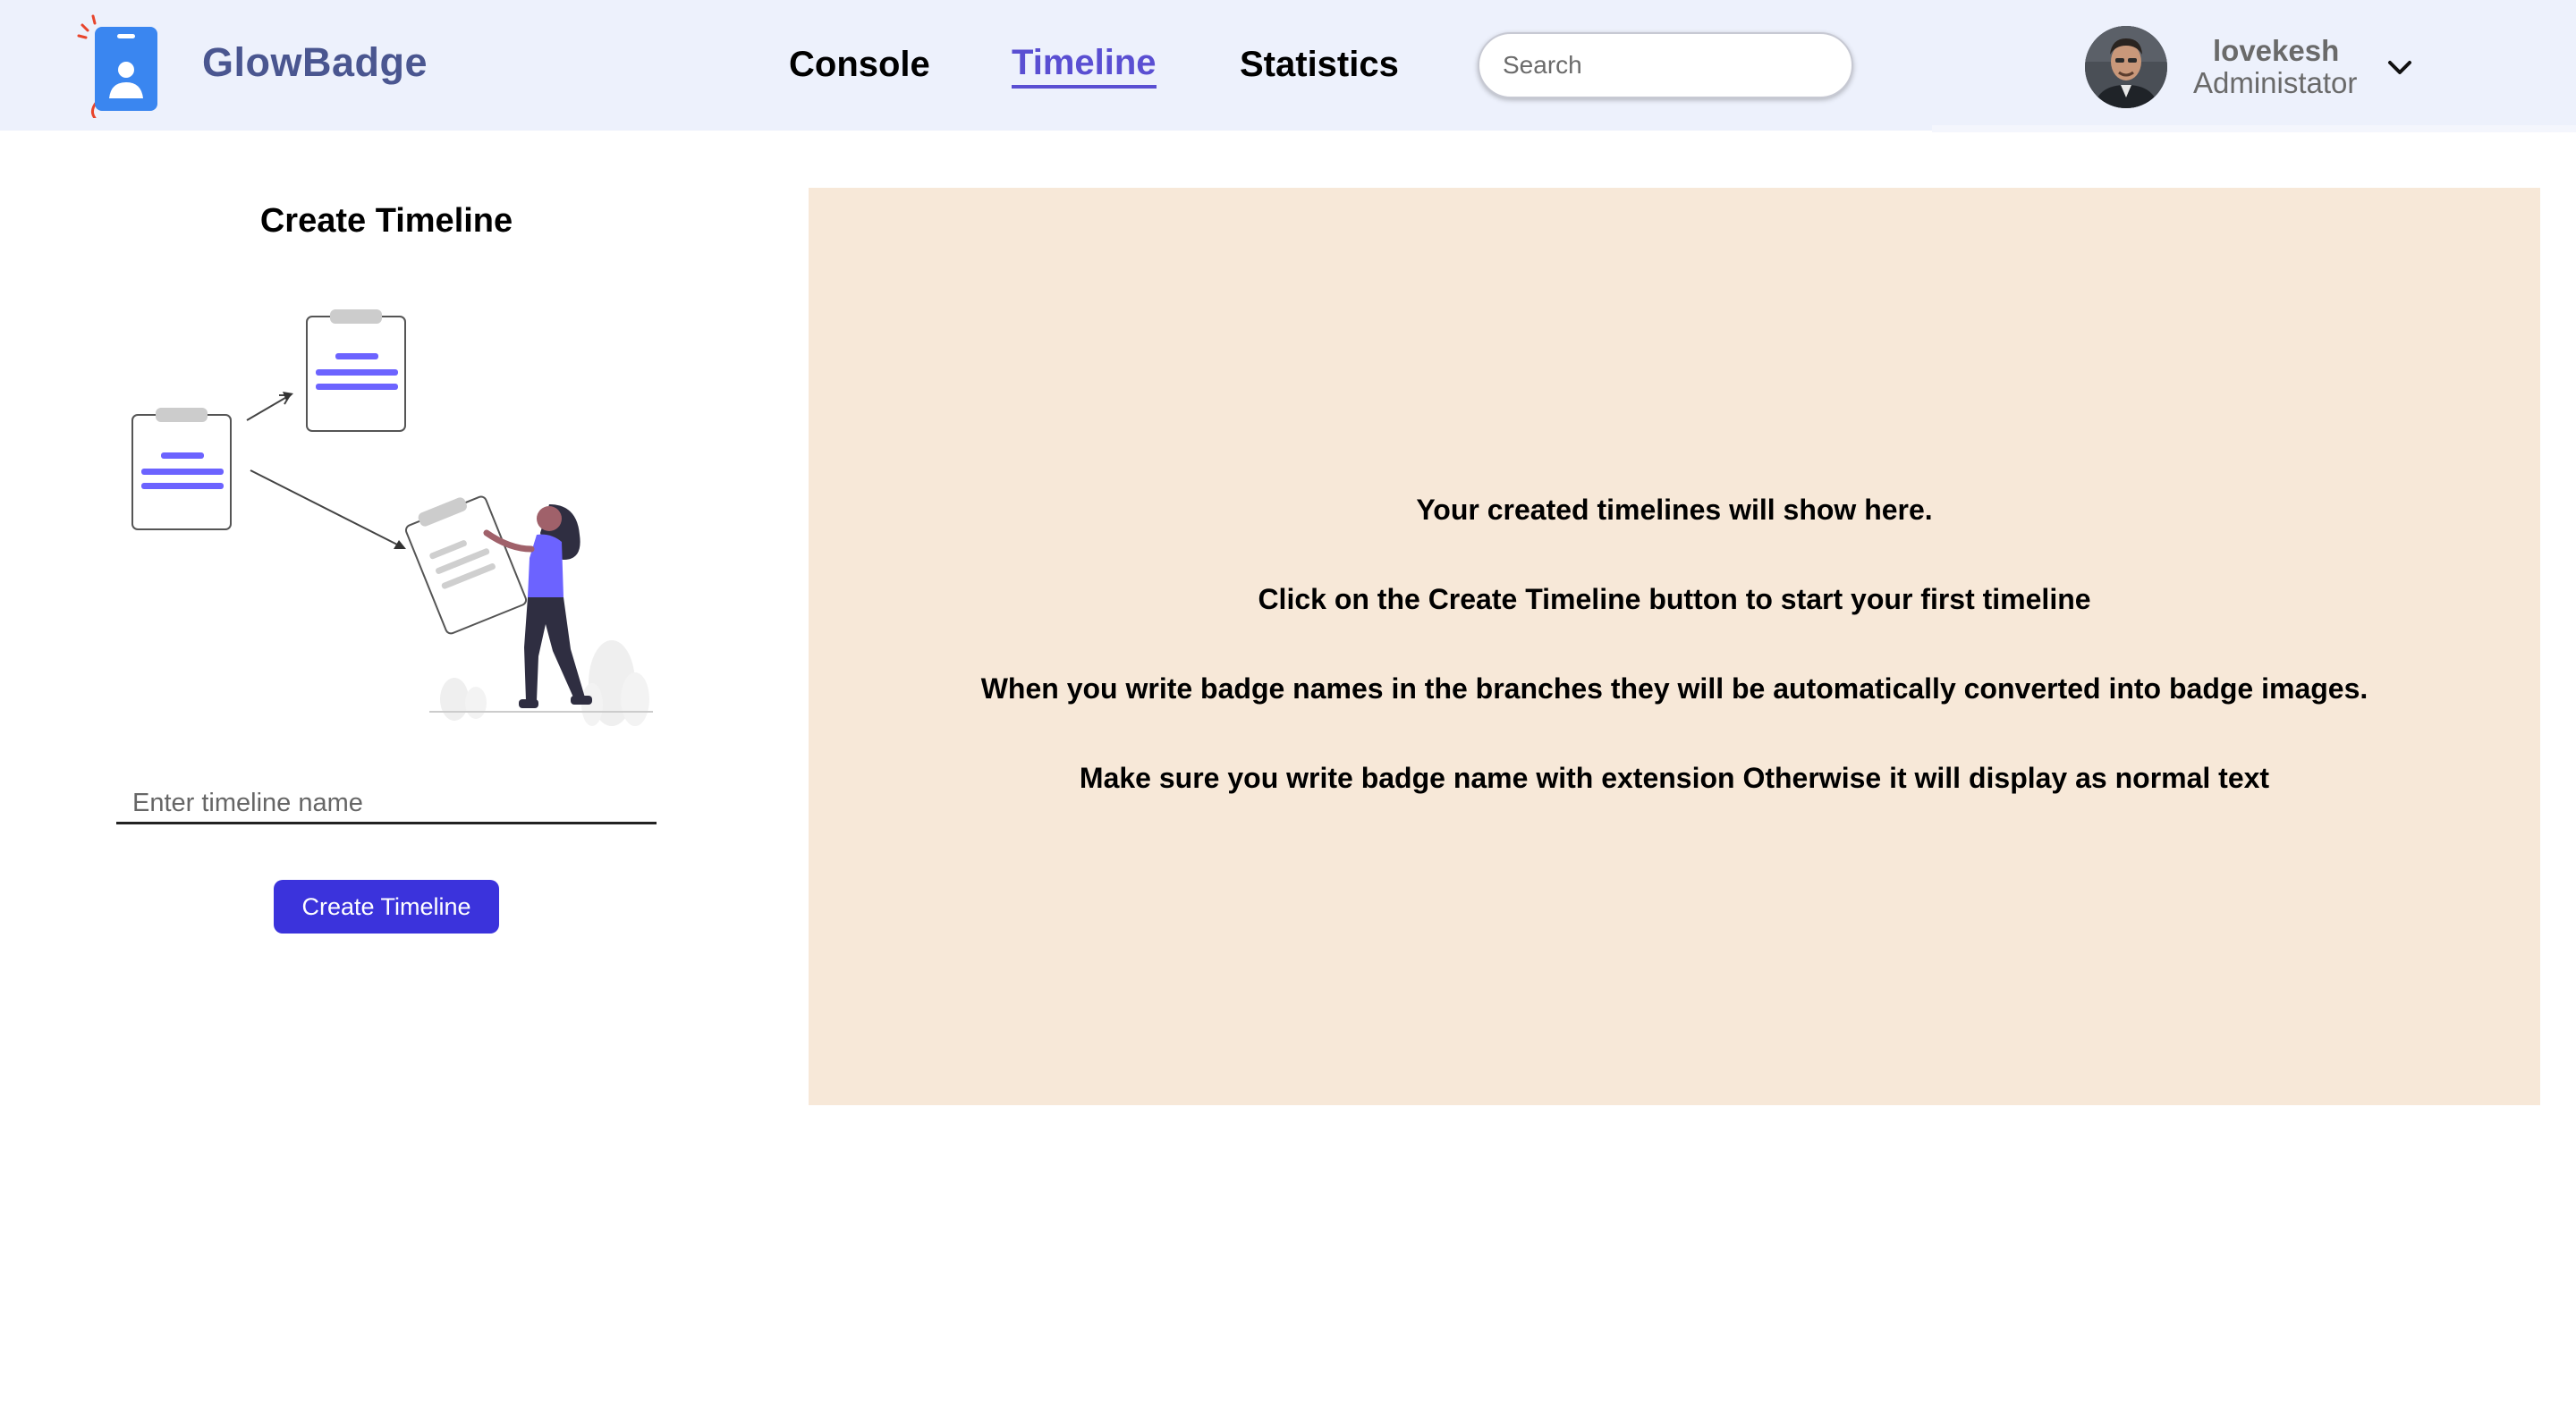  Describe the element at coordinates (120, 65) in the screenshot. I see `badge-logo-icon` at that location.